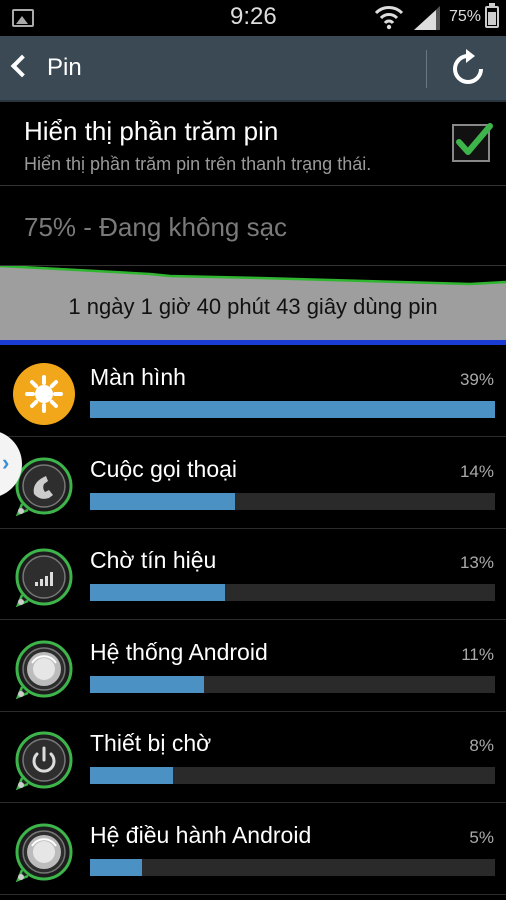 The image size is (506, 900). Describe the element at coordinates (468, 66) in the screenshot. I see `refresh-icon` at that location.